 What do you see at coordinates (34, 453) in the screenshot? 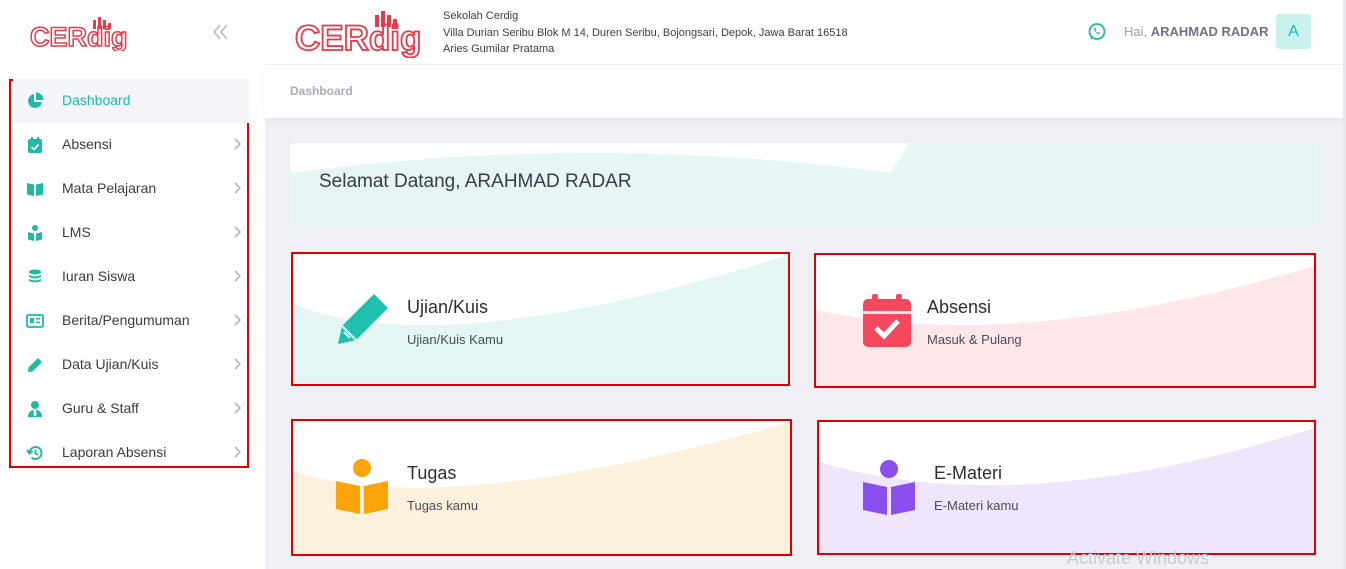
I see `history-icon` at bounding box center [34, 453].